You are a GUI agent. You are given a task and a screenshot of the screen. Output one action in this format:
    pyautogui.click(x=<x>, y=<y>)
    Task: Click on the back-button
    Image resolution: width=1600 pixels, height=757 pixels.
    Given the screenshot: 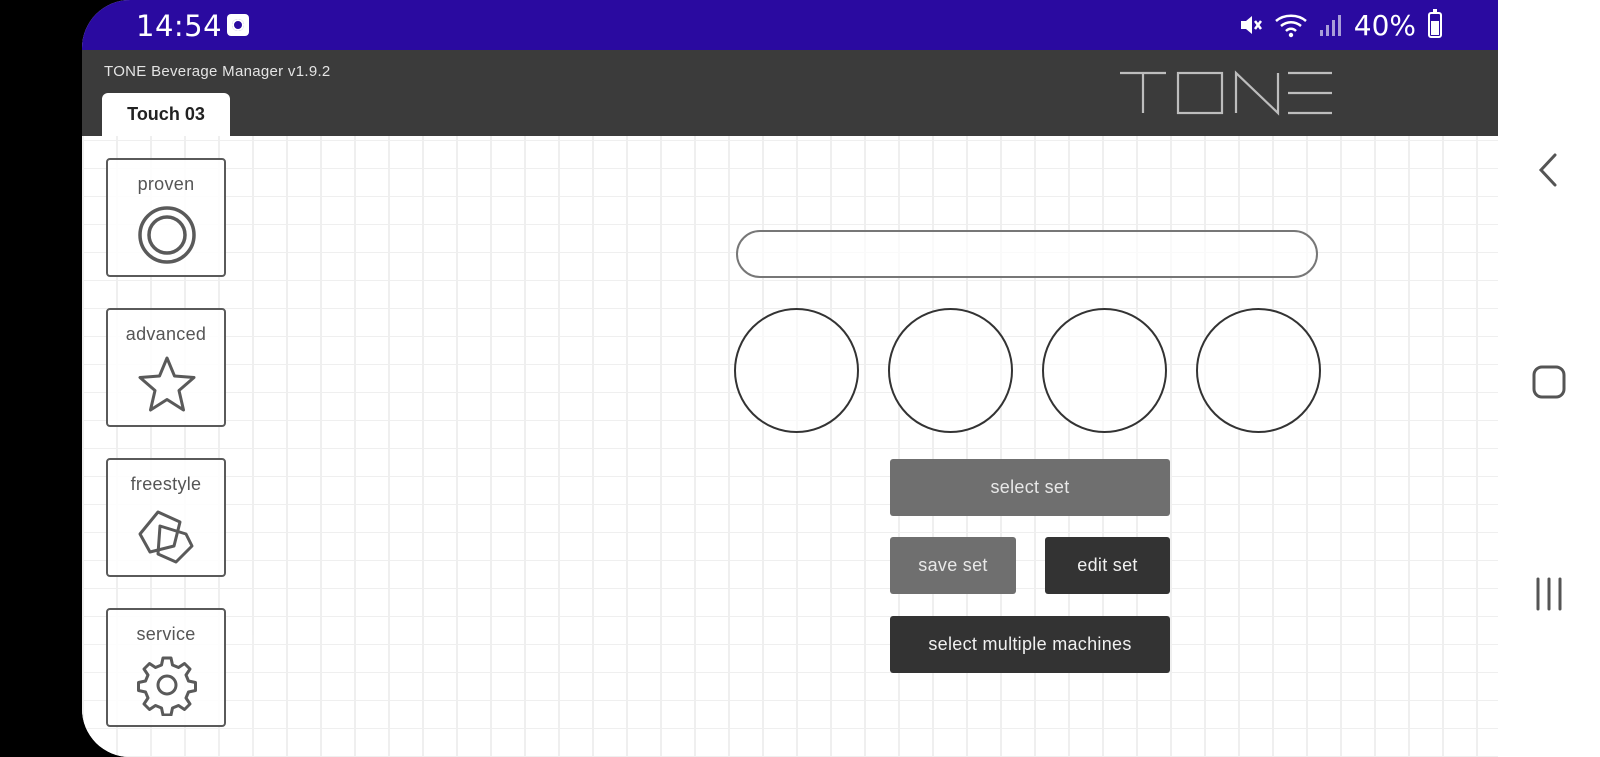 What is the action you would take?
    pyautogui.click(x=1549, y=170)
    